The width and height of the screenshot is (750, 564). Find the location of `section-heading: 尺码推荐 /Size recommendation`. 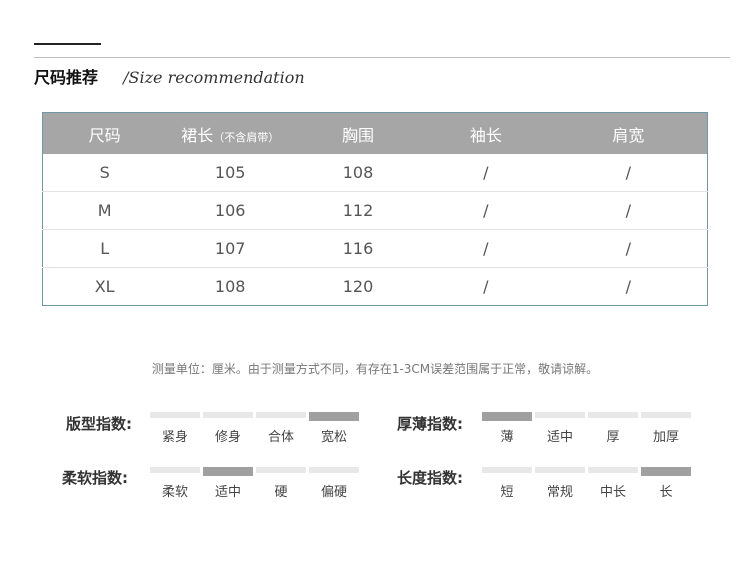

section-heading: 尺码推荐 /Size recommendation is located at coordinates (169, 76).